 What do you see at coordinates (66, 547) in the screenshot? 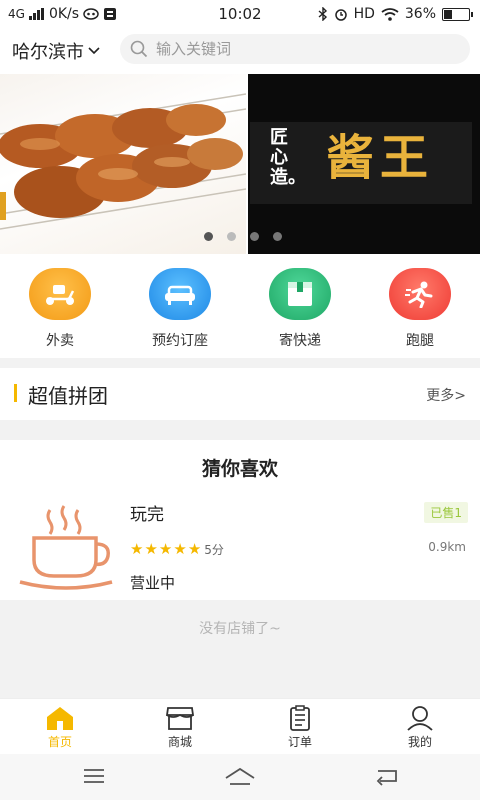
I see `coffee-cup-icon` at bounding box center [66, 547].